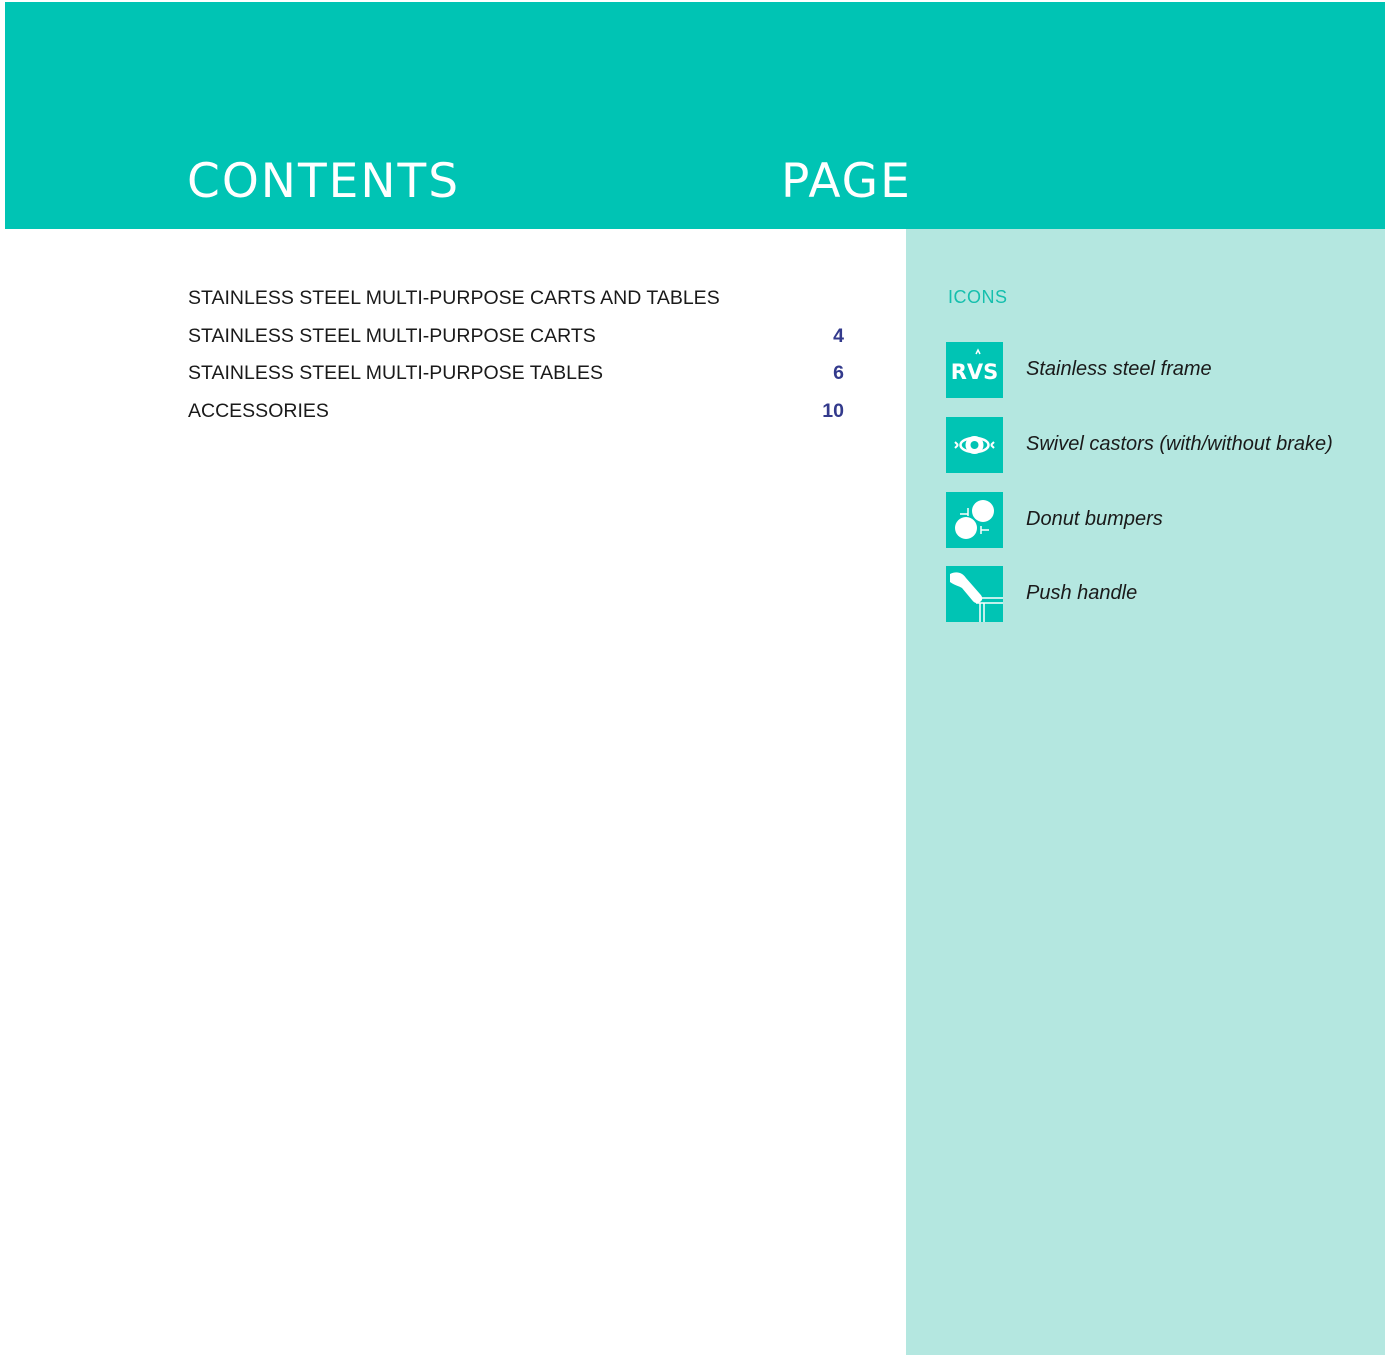 The image size is (1385, 1355). I want to click on toc-entry-tables: STAINLESS STEEL MULTI-PURPOSE TABLES 6, so click(518, 377).